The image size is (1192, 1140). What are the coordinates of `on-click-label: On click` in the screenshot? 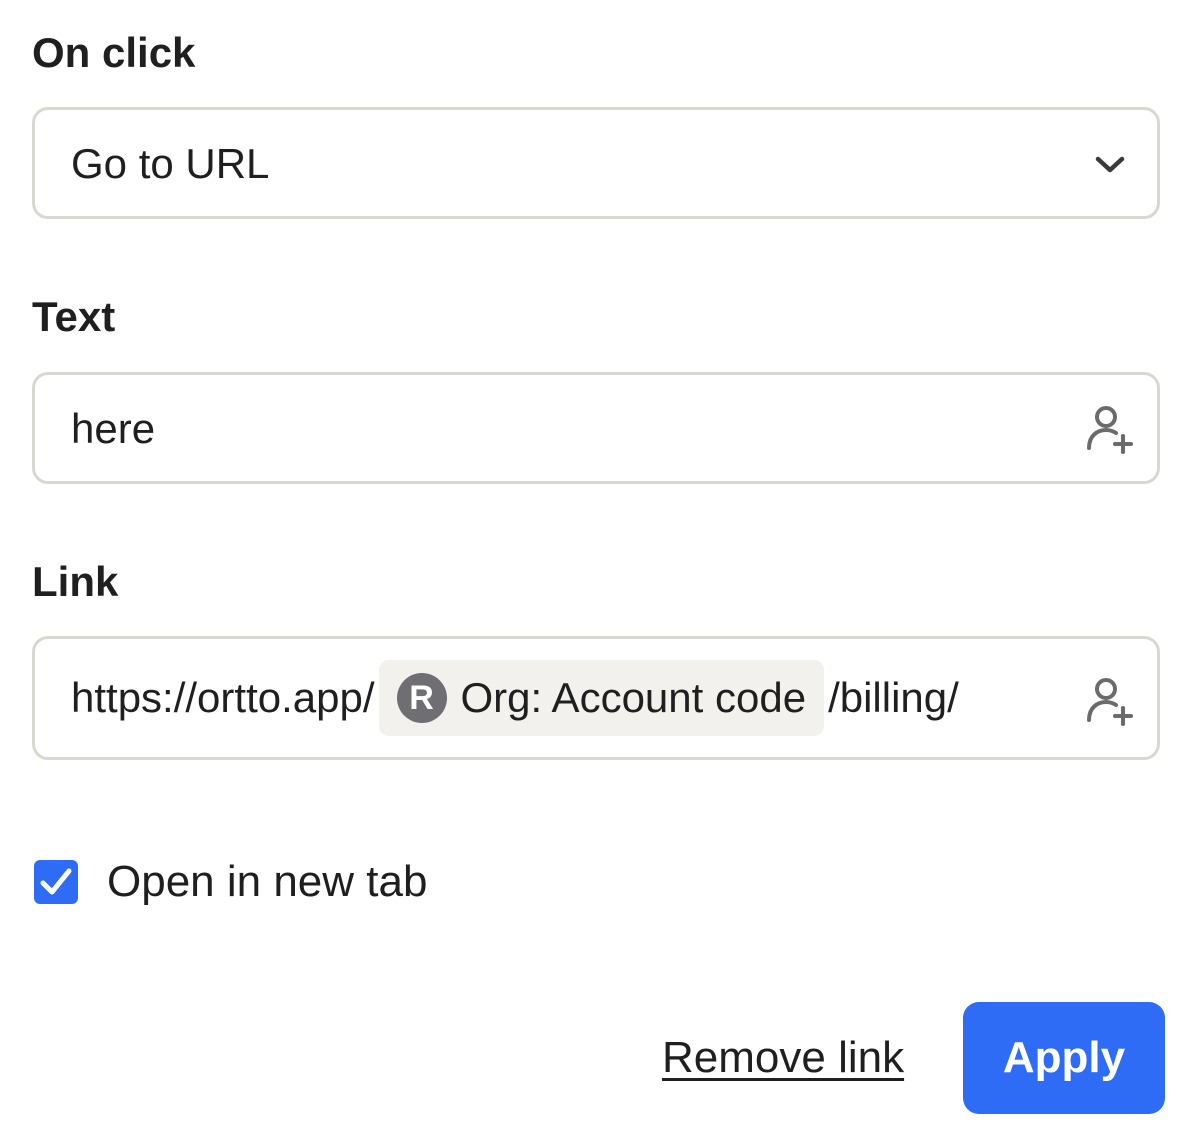 It's located at (114, 52).